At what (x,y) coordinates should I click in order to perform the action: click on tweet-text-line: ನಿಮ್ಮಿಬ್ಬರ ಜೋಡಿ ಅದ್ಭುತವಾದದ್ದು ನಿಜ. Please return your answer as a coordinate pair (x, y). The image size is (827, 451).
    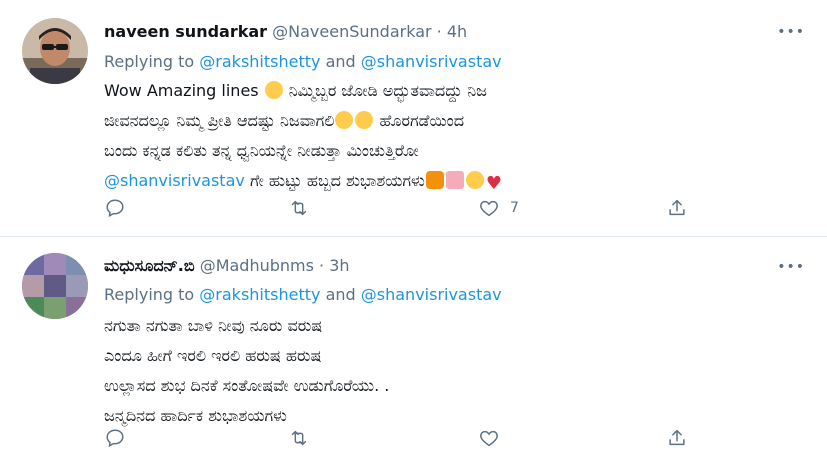
    Looking at the image, I should click on (385, 90).